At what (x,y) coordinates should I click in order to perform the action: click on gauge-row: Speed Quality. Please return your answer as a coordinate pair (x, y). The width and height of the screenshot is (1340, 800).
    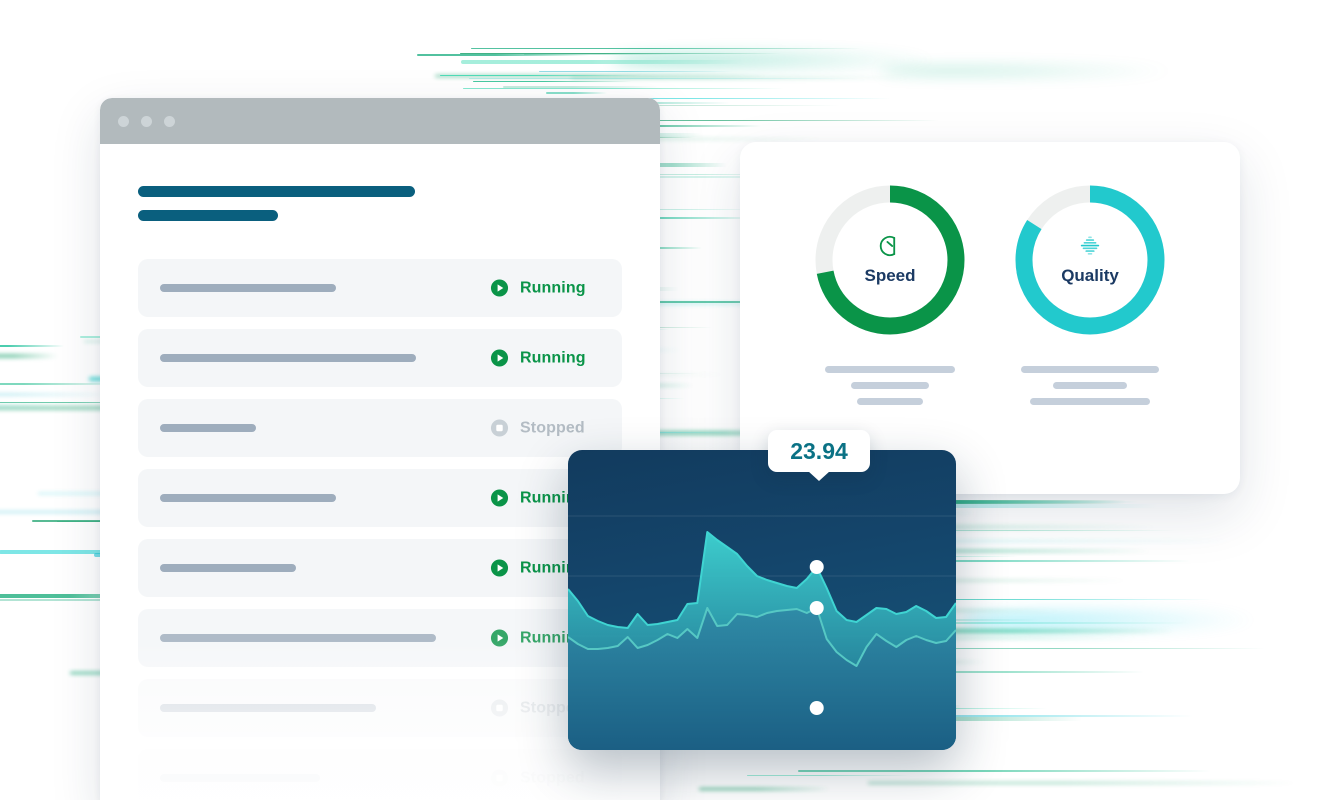
    Looking at the image, I should click on (990, 260).